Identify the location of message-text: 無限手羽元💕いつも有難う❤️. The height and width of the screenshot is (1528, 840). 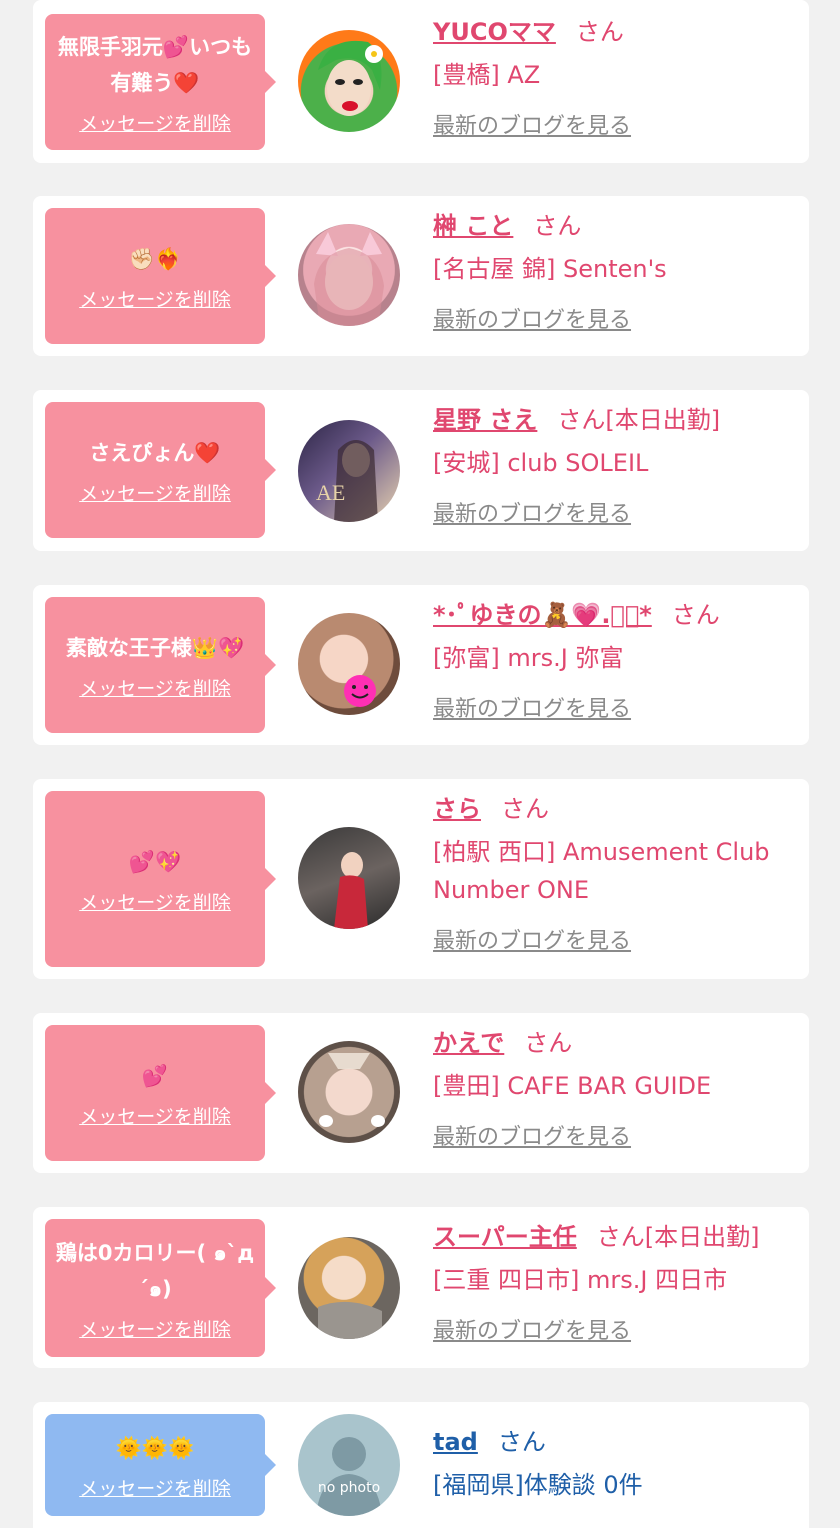
(155, 64).